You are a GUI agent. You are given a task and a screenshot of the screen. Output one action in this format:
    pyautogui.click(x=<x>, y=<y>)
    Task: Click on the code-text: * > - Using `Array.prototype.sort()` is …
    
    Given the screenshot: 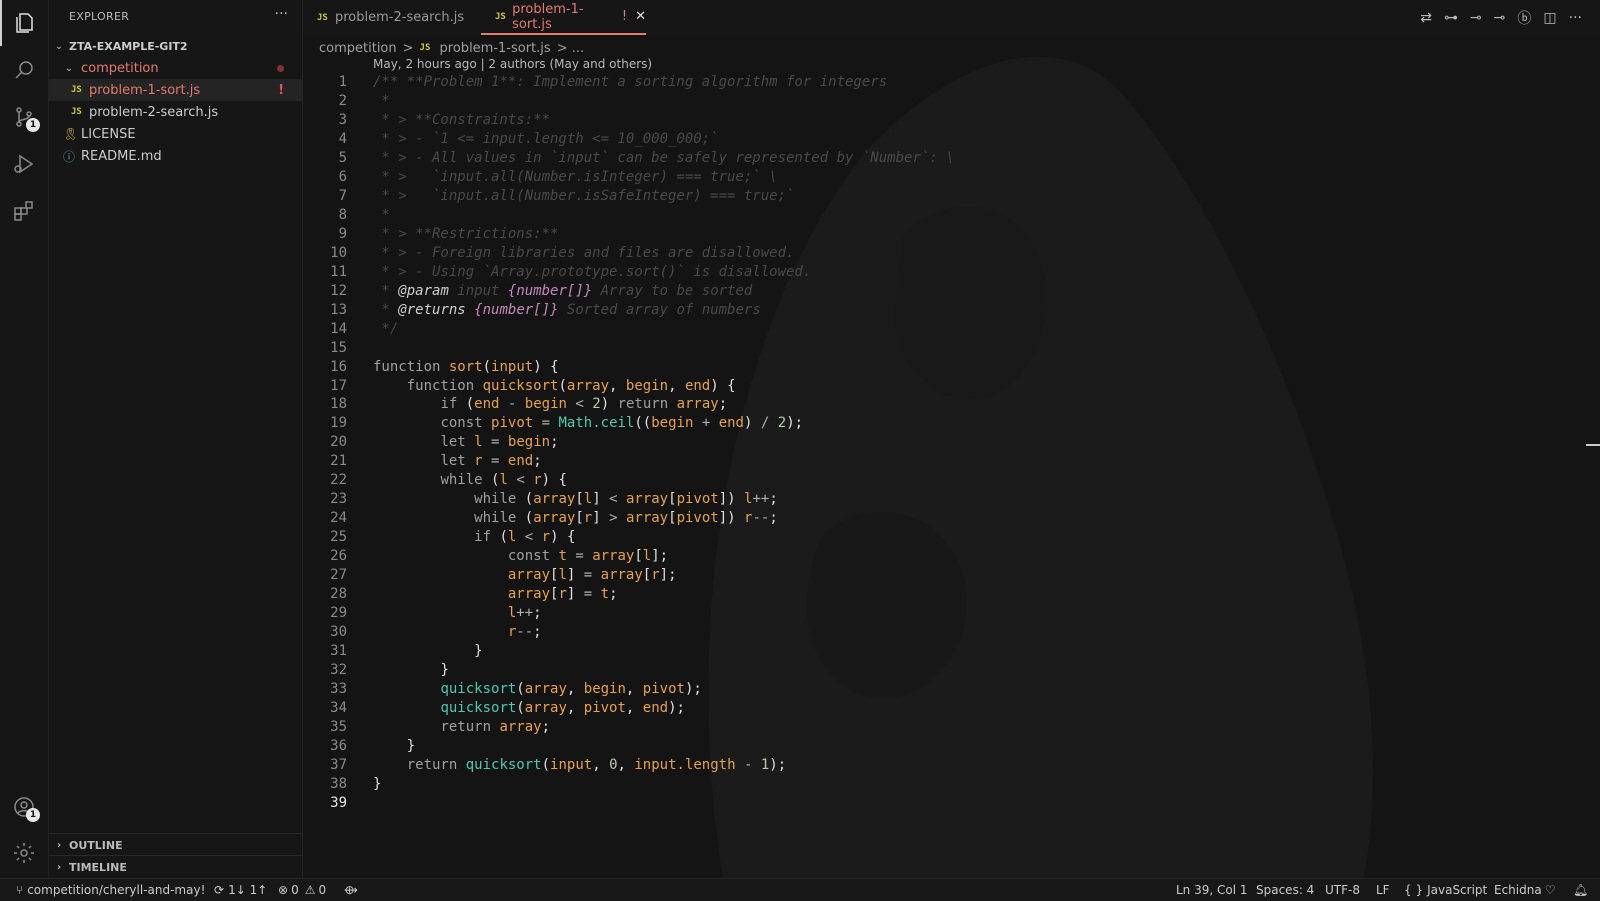 What is the action you would take?
    pyautogui.click(x=592, y=271)
    